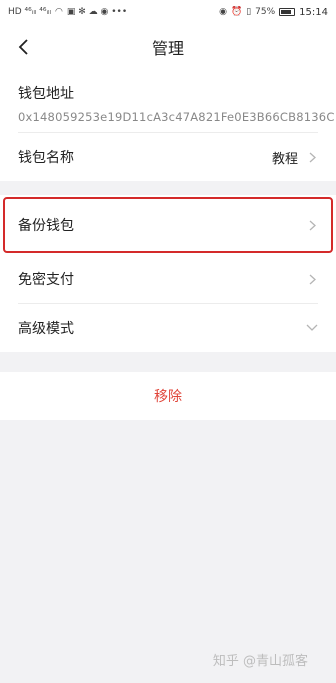  I want to click on battery-icon, so click(287, 12).